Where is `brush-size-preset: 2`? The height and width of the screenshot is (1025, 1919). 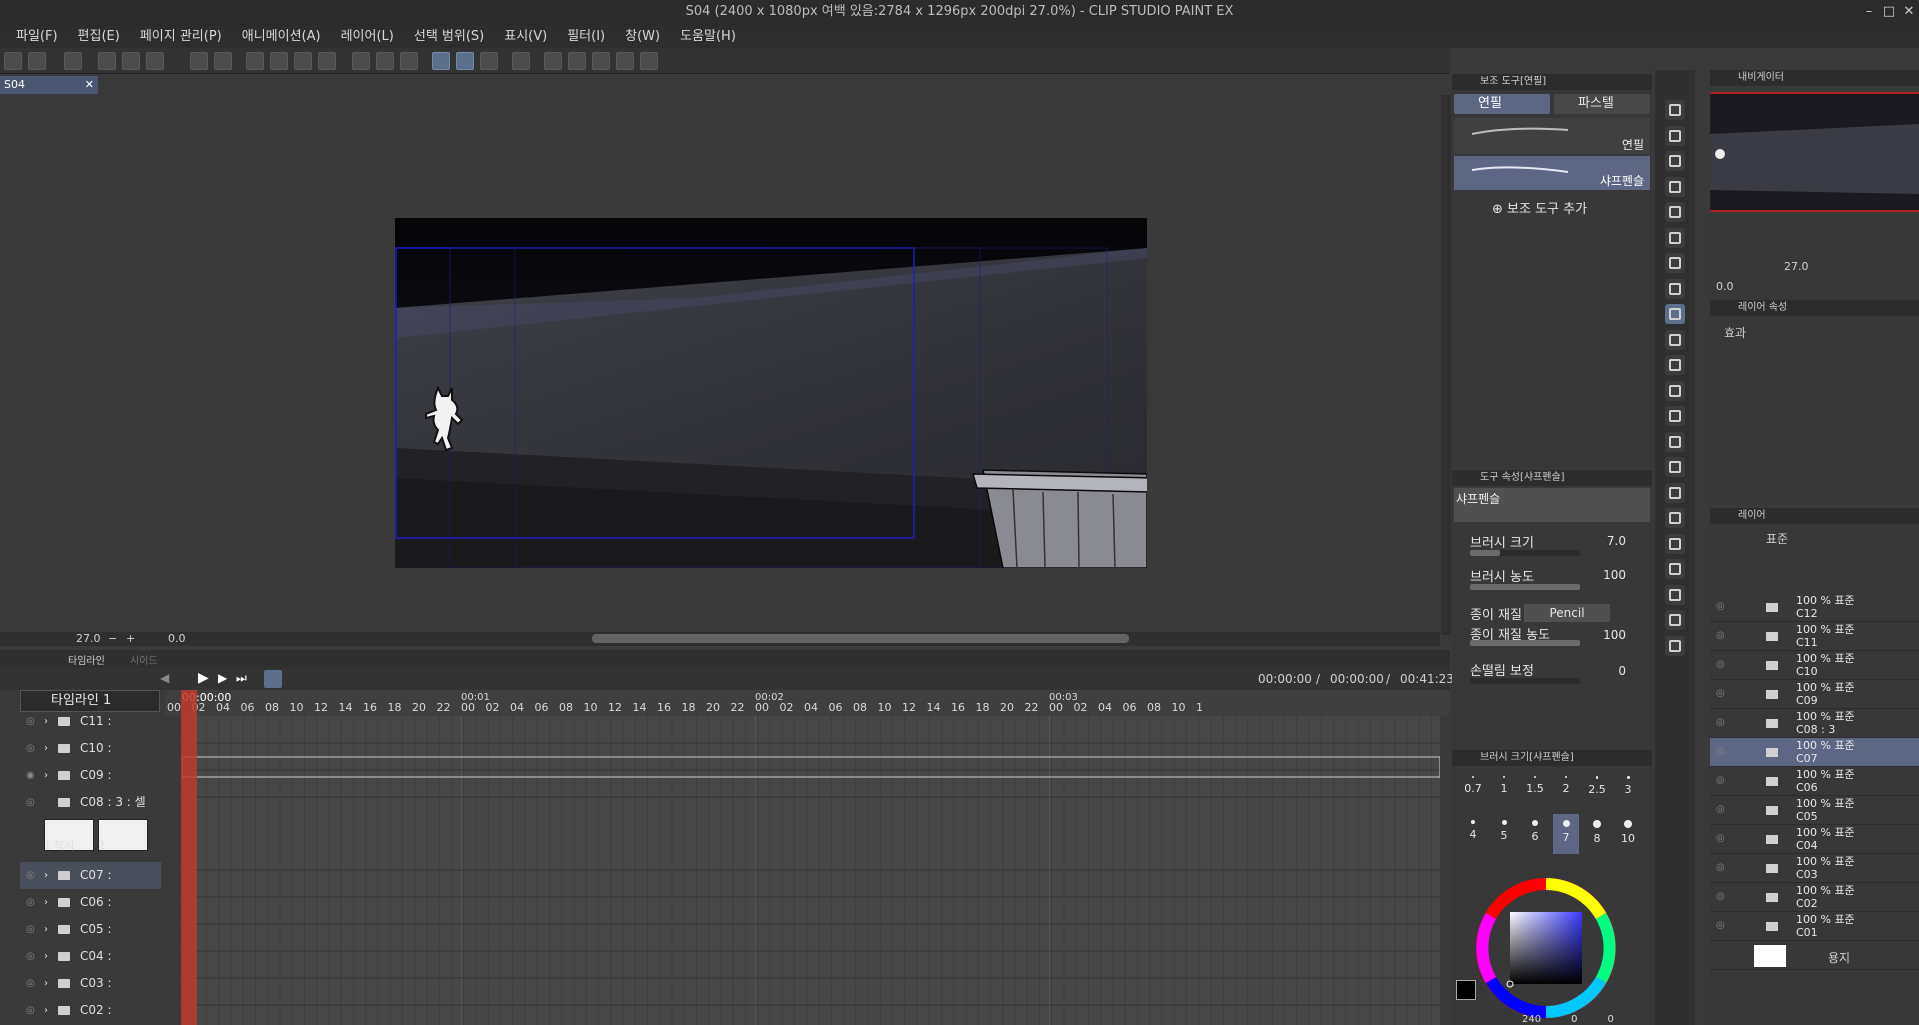
brush-size-preset: 2 is located at coordinates (1566, 790).